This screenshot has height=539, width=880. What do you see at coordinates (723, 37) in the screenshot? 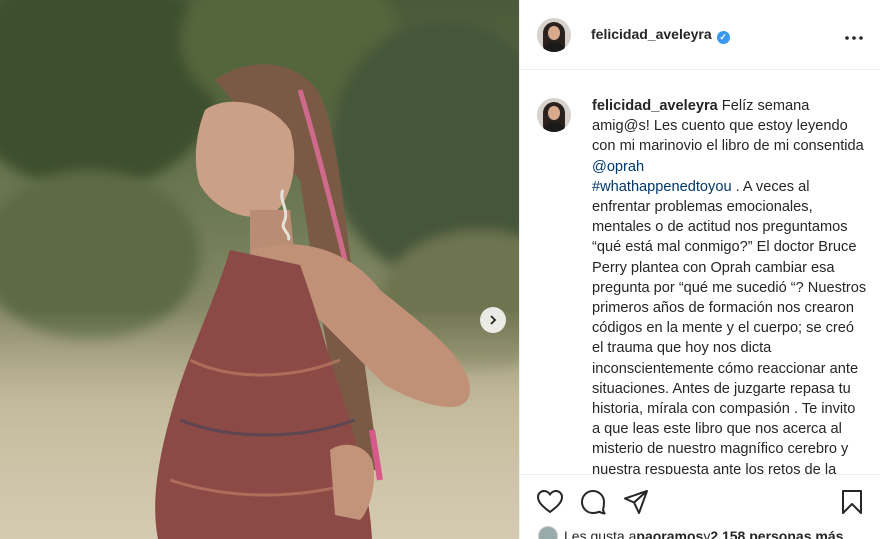
I see `verified-badge-icon: ✓` at bounding box center [723, 37].